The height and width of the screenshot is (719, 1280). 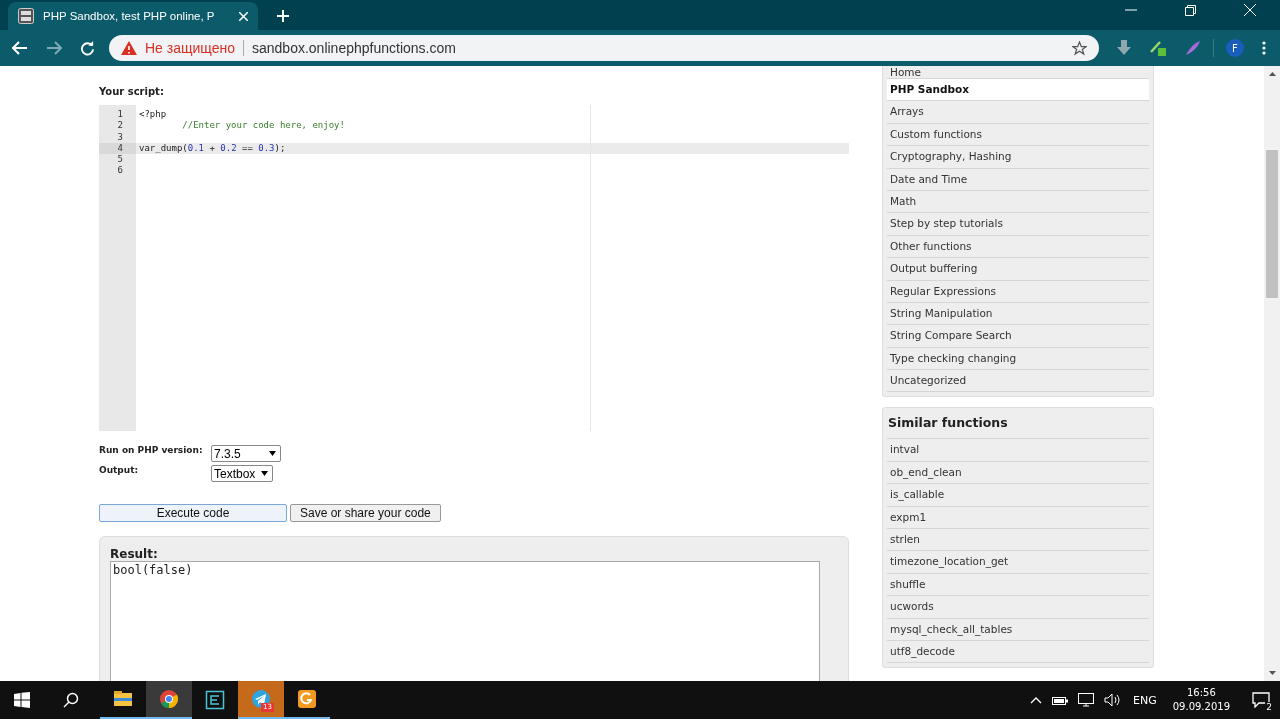 I want to click on code-line: var_dump(0.1 + 0.2 == 0.3);, so click(x=212, y=147).